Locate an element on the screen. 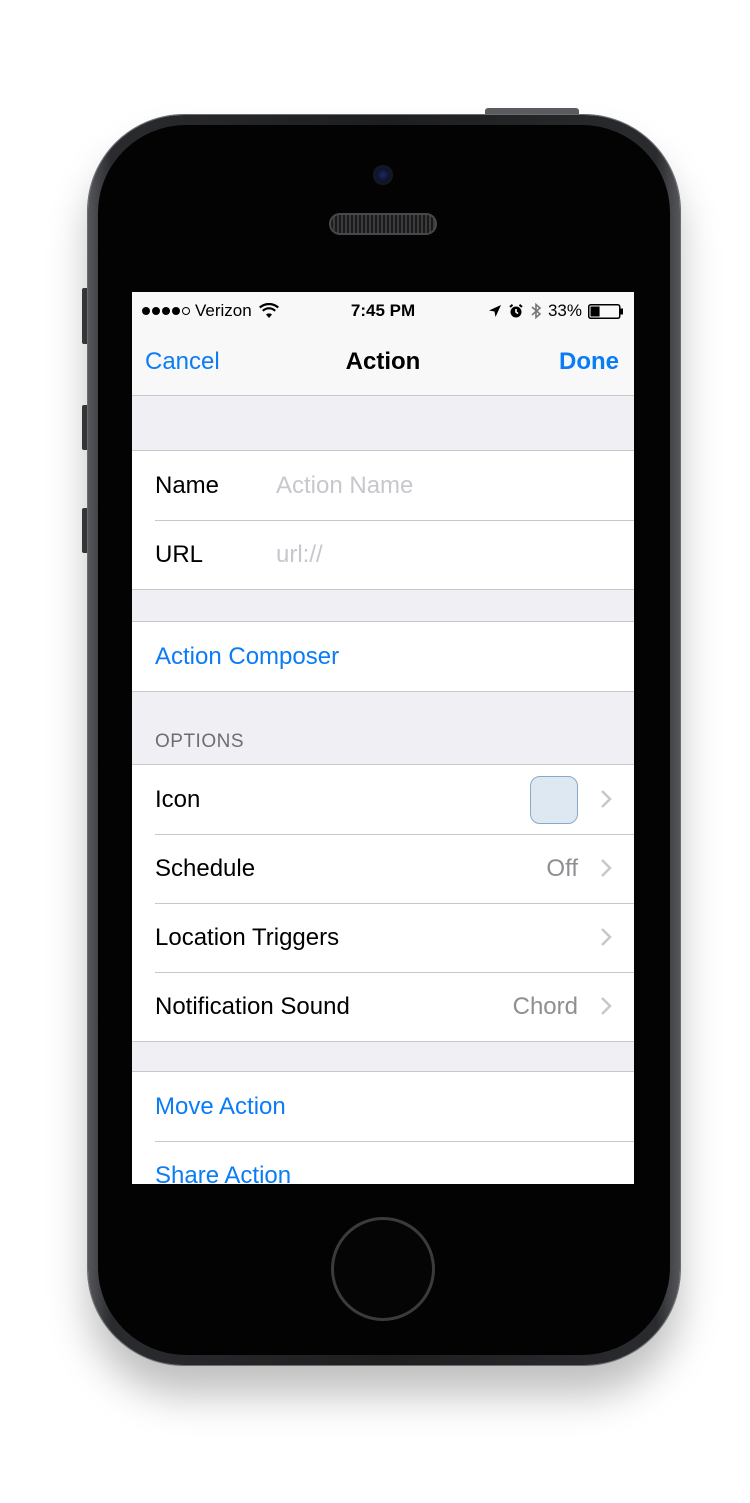  icon-label: Icon is located at coordinates (178, 799).